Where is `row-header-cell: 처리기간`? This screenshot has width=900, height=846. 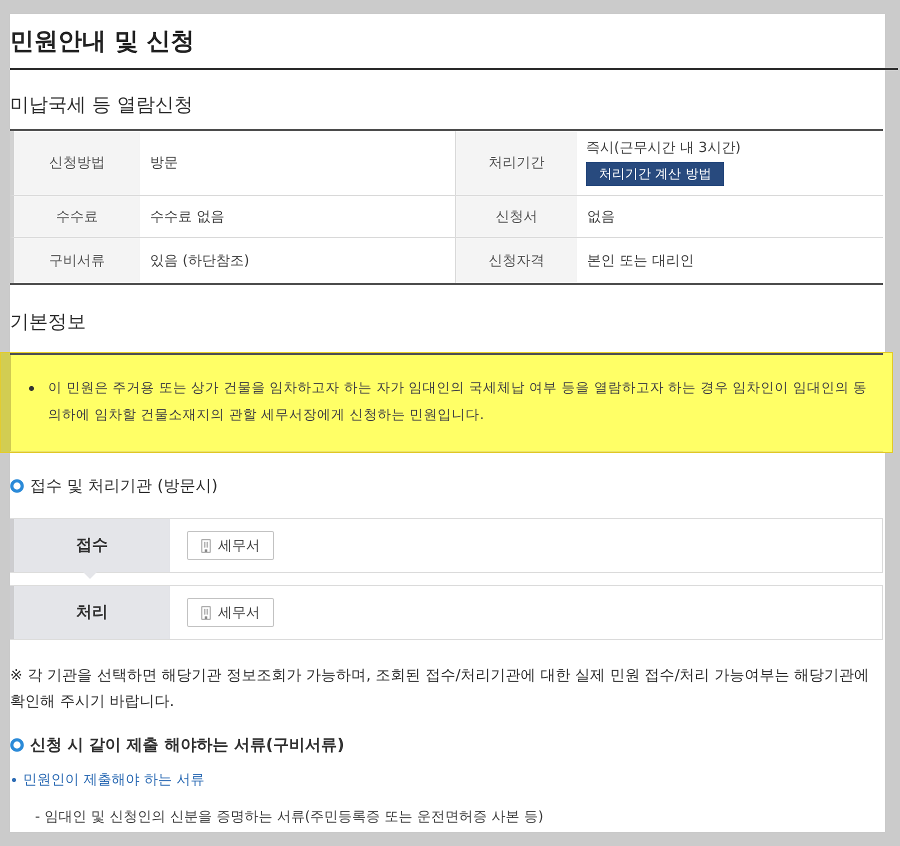
row-header-cell: 처리기간 is located at coordinates (516, 163).